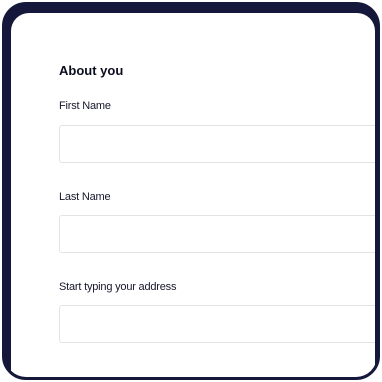  Describe the element at coordinates (91, 70) in the screenshot. I see `section-title: About you` at that location.